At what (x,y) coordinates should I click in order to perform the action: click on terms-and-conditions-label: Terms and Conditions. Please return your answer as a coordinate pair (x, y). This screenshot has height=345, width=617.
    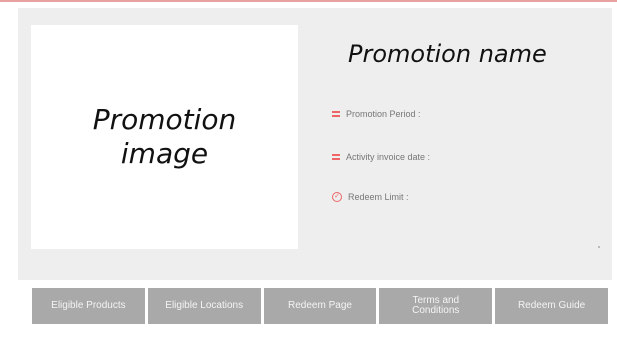
    Looking at the image, I should click on (436, 305).